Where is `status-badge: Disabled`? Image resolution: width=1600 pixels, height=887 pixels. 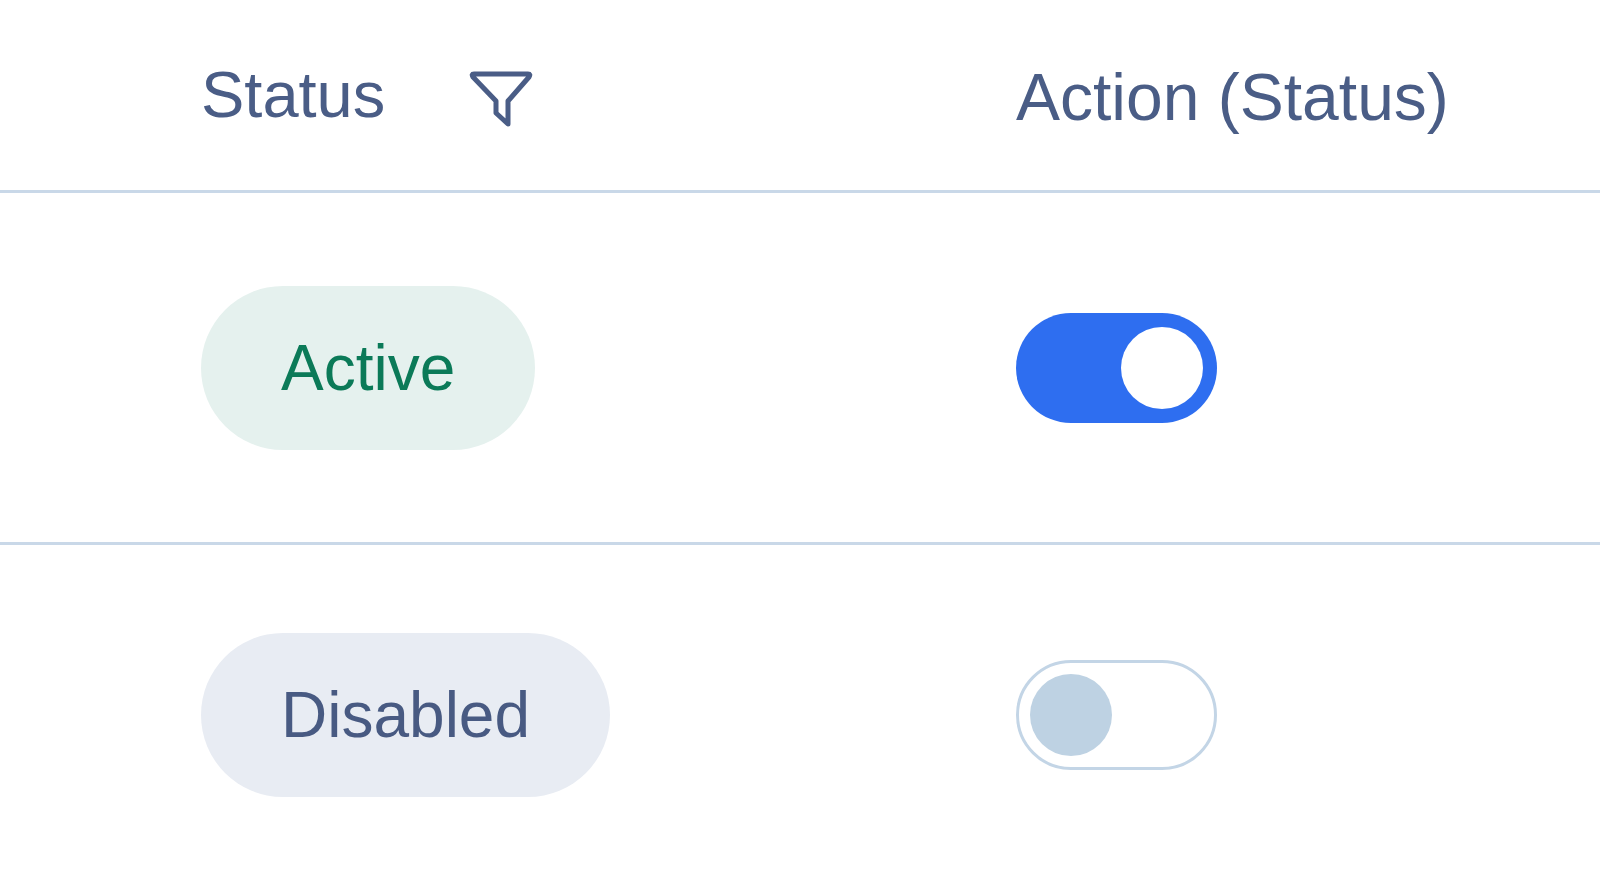
status-badge: Disabled is located at coordinates (406, 715).